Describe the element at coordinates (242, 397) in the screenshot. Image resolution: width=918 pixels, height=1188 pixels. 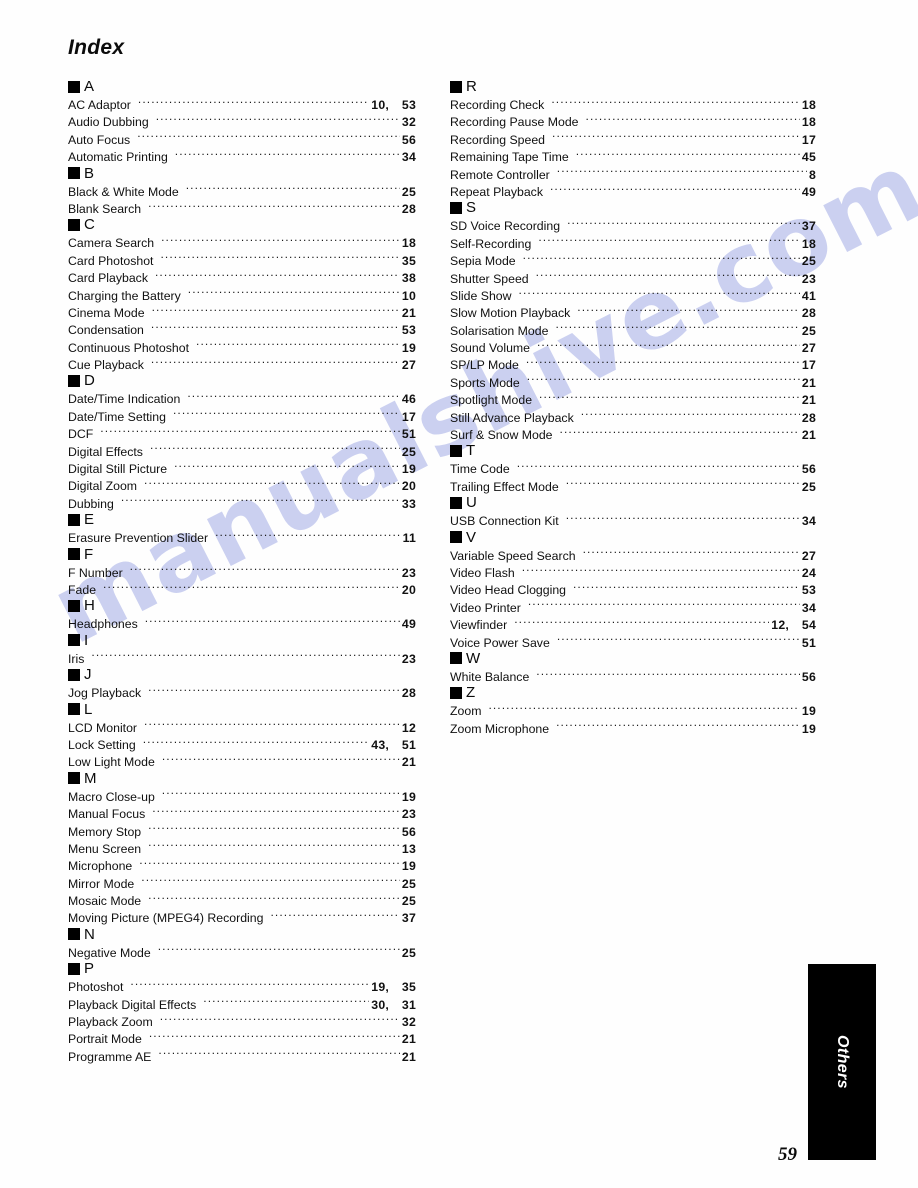
I see `index-entry: Date/Time Indication 46` at that location.